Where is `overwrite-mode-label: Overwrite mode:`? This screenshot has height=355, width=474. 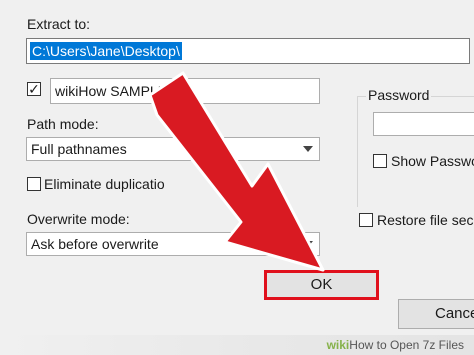 overwrite-mode-label: Overwrite mode: is located at coordinates (78, 219).